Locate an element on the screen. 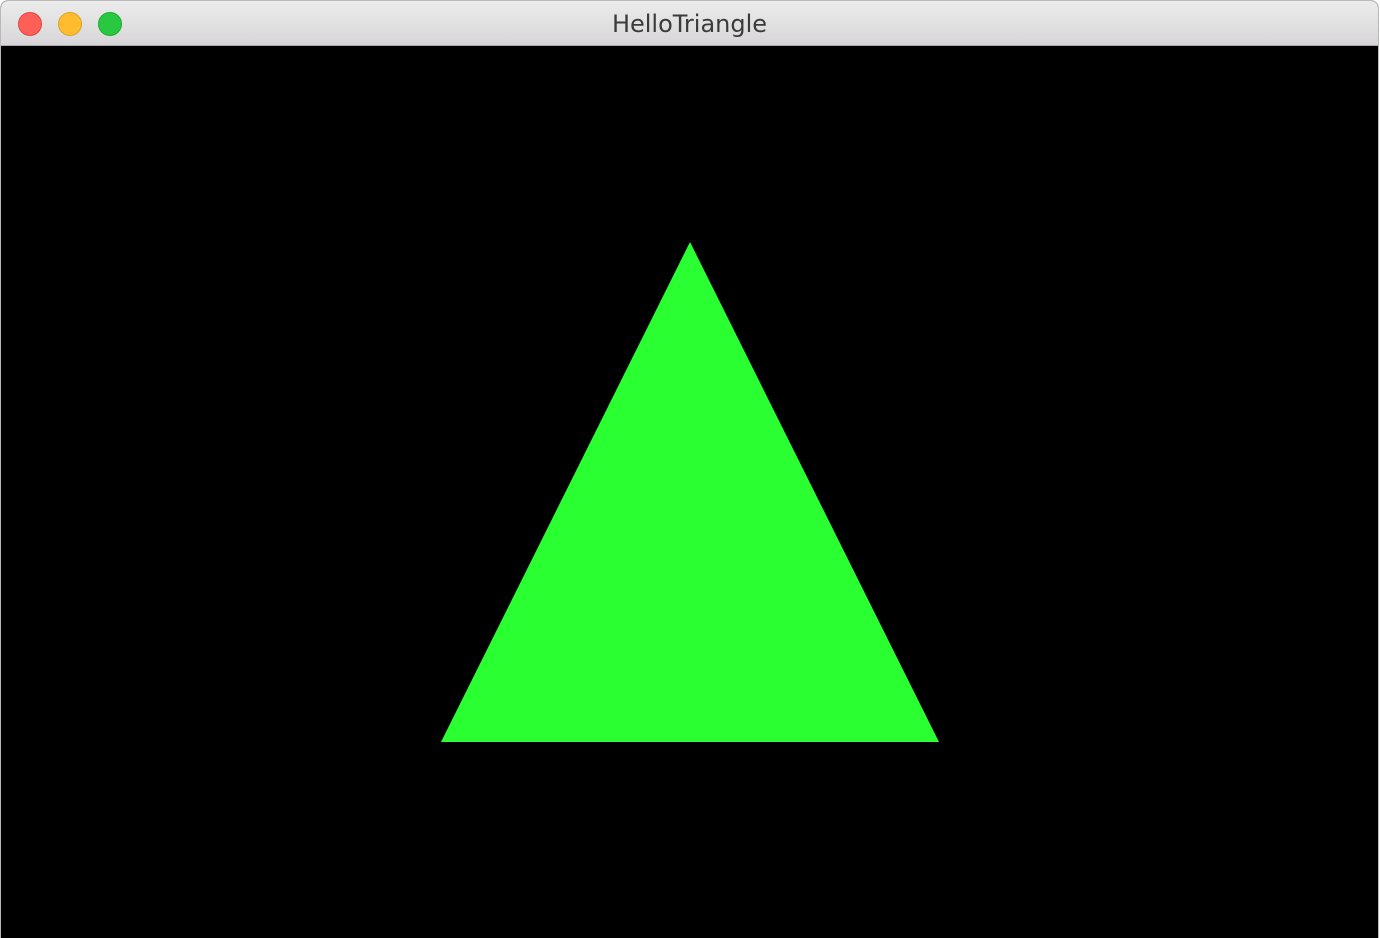 The image size is (1380, 938). window-title: HelloTriangle is located at coordinates (689, 24).